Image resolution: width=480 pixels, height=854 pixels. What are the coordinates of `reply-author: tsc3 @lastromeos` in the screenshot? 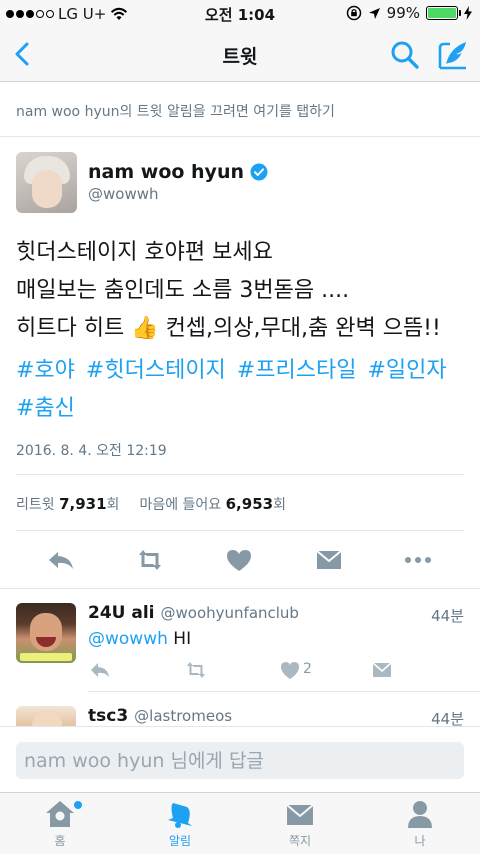 It's located at (160, 716).